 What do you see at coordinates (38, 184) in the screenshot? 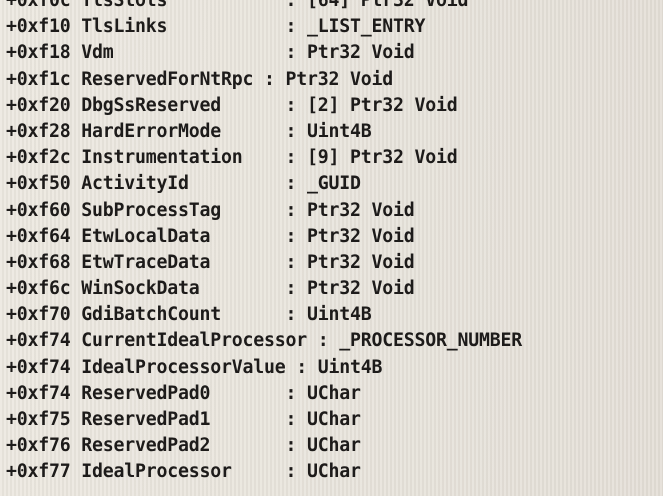
I see `field-offset: +0xf50` at bounding box center [38, 184].